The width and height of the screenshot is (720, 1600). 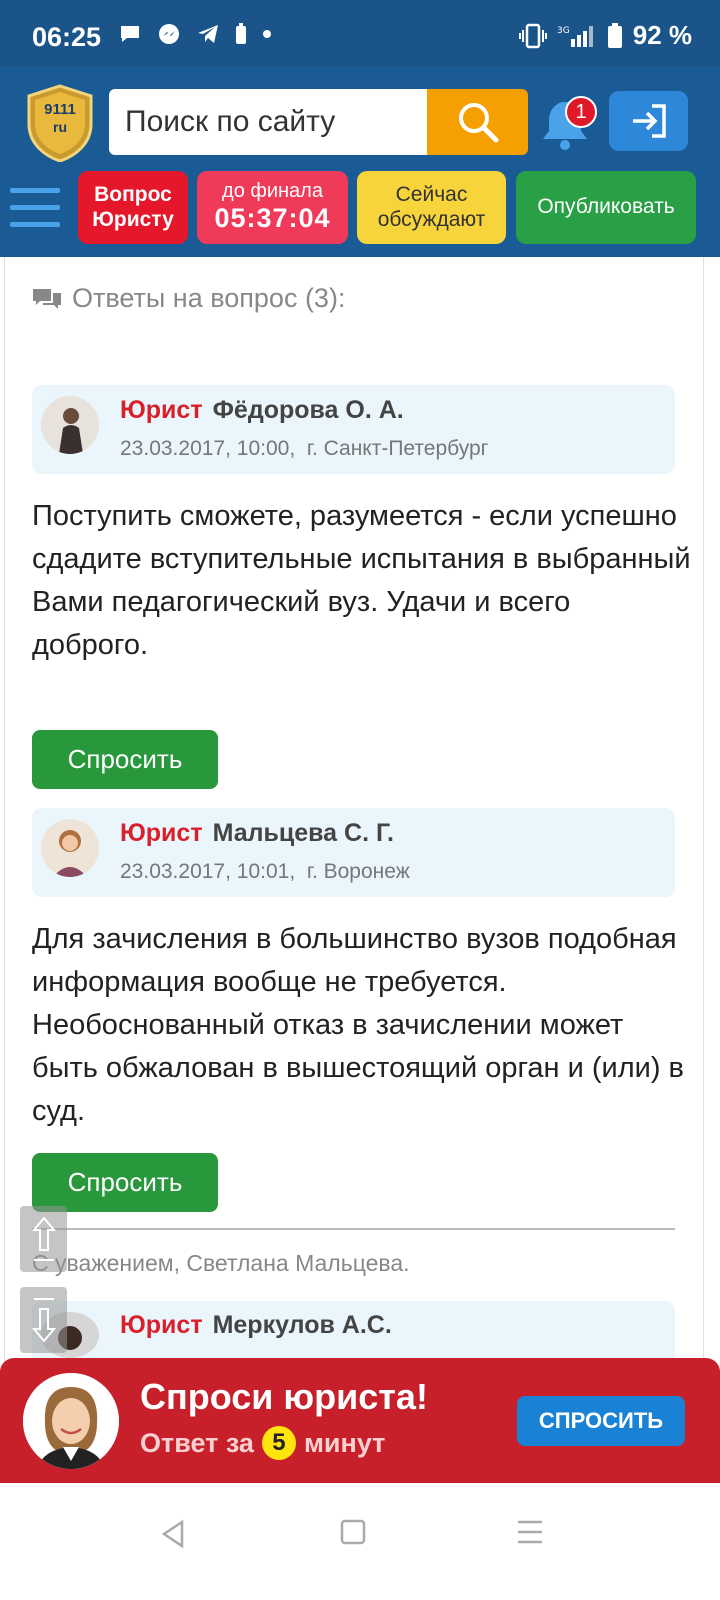 What do you see at coordinates (169, 34) in the screenshot?
I see `messenger-icon` at bounding box center [169, 34].